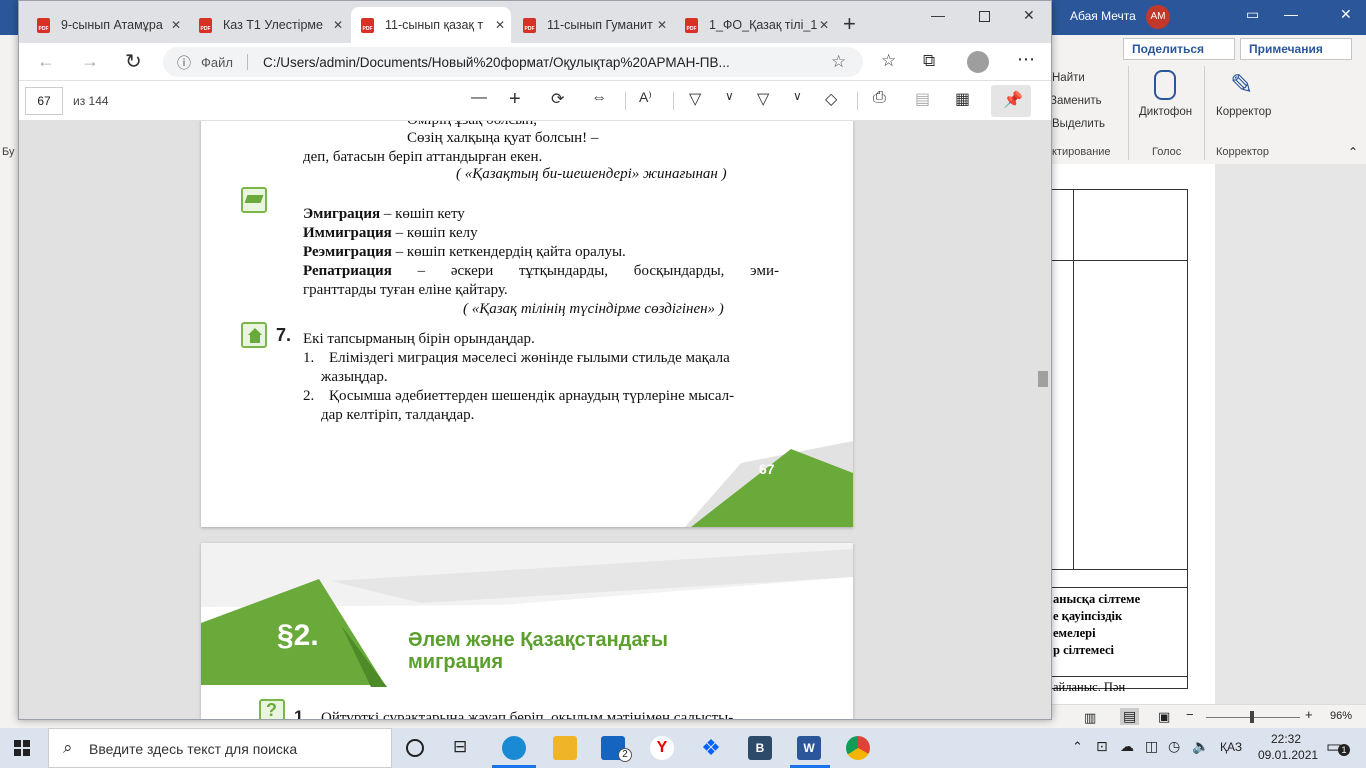  What do you see at coordinates (1190, 714) in the screenshot?
I see `zoom-out-icon: −` at bounding box center [1190, 714].